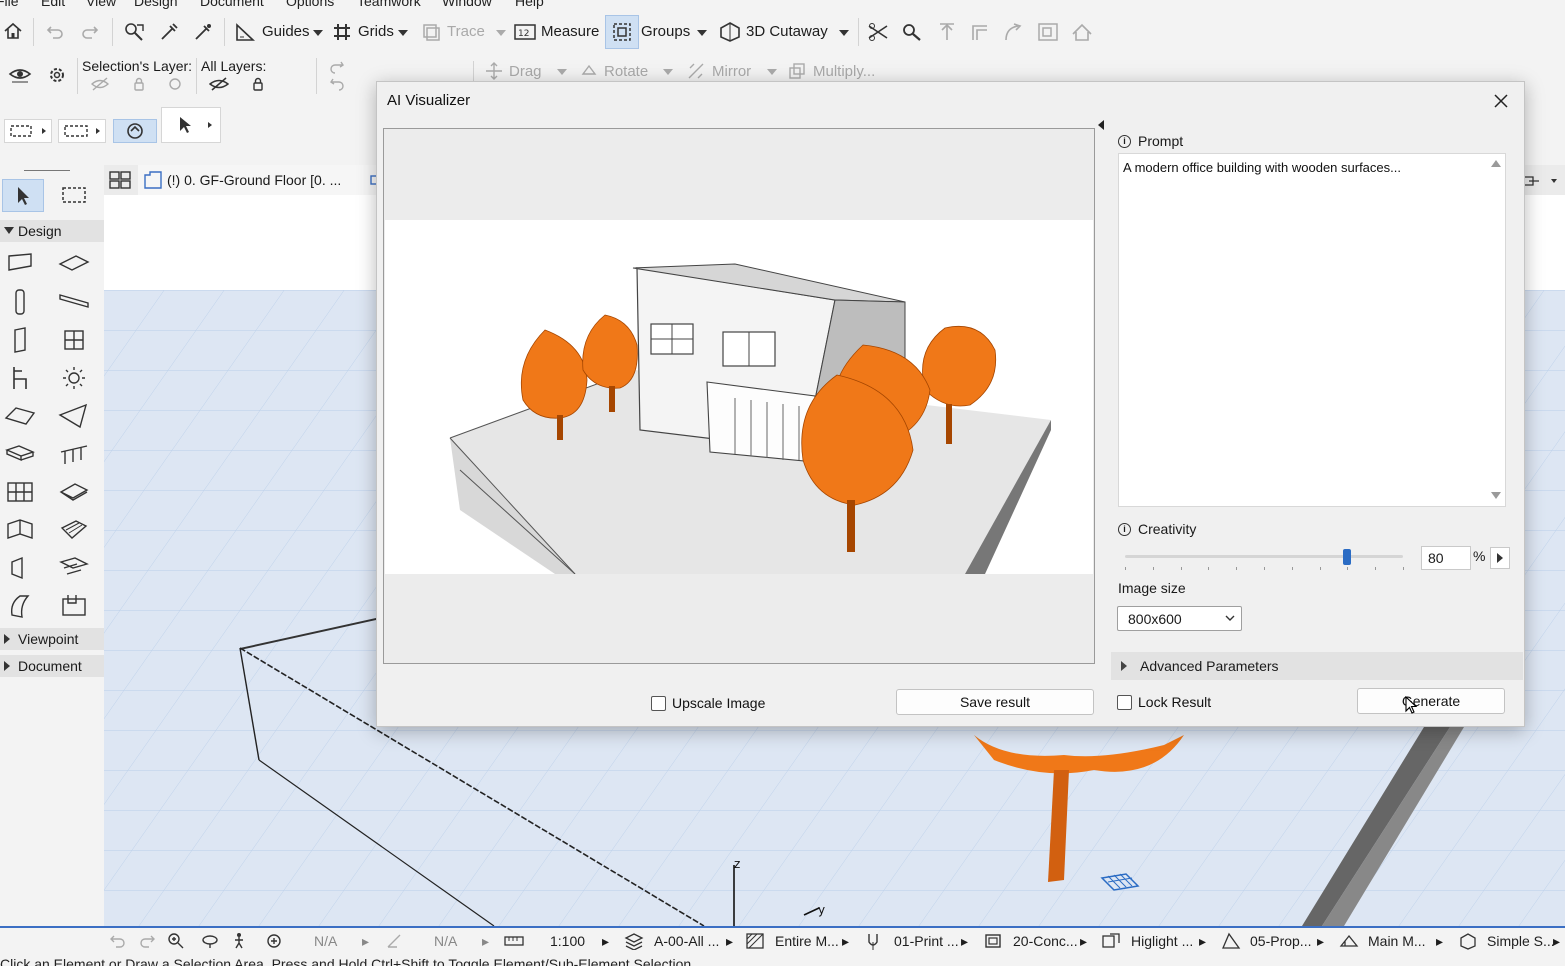 This screenshot has width=1565, height=966. I want to click on trace-dropdown-icon, so click(501, 33).